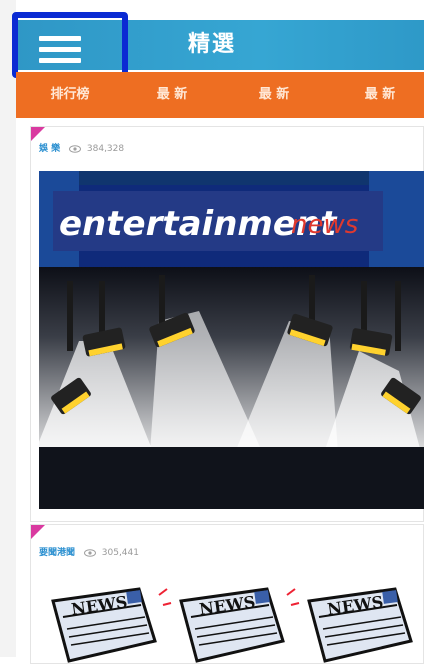  Describe the element at coordinates (231, 478) in the screenshot. I see `image-footer-band` at that location.